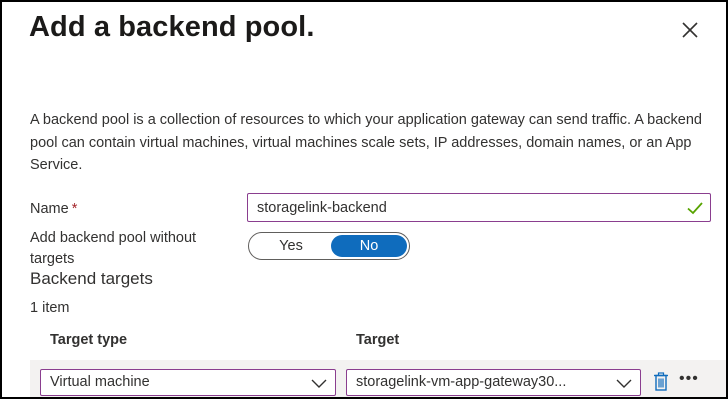 This screenshot has height=399, width=728. Describe the element at coordinates (689, 379) in the screenshot. I see `more-icon: •••` at that location.